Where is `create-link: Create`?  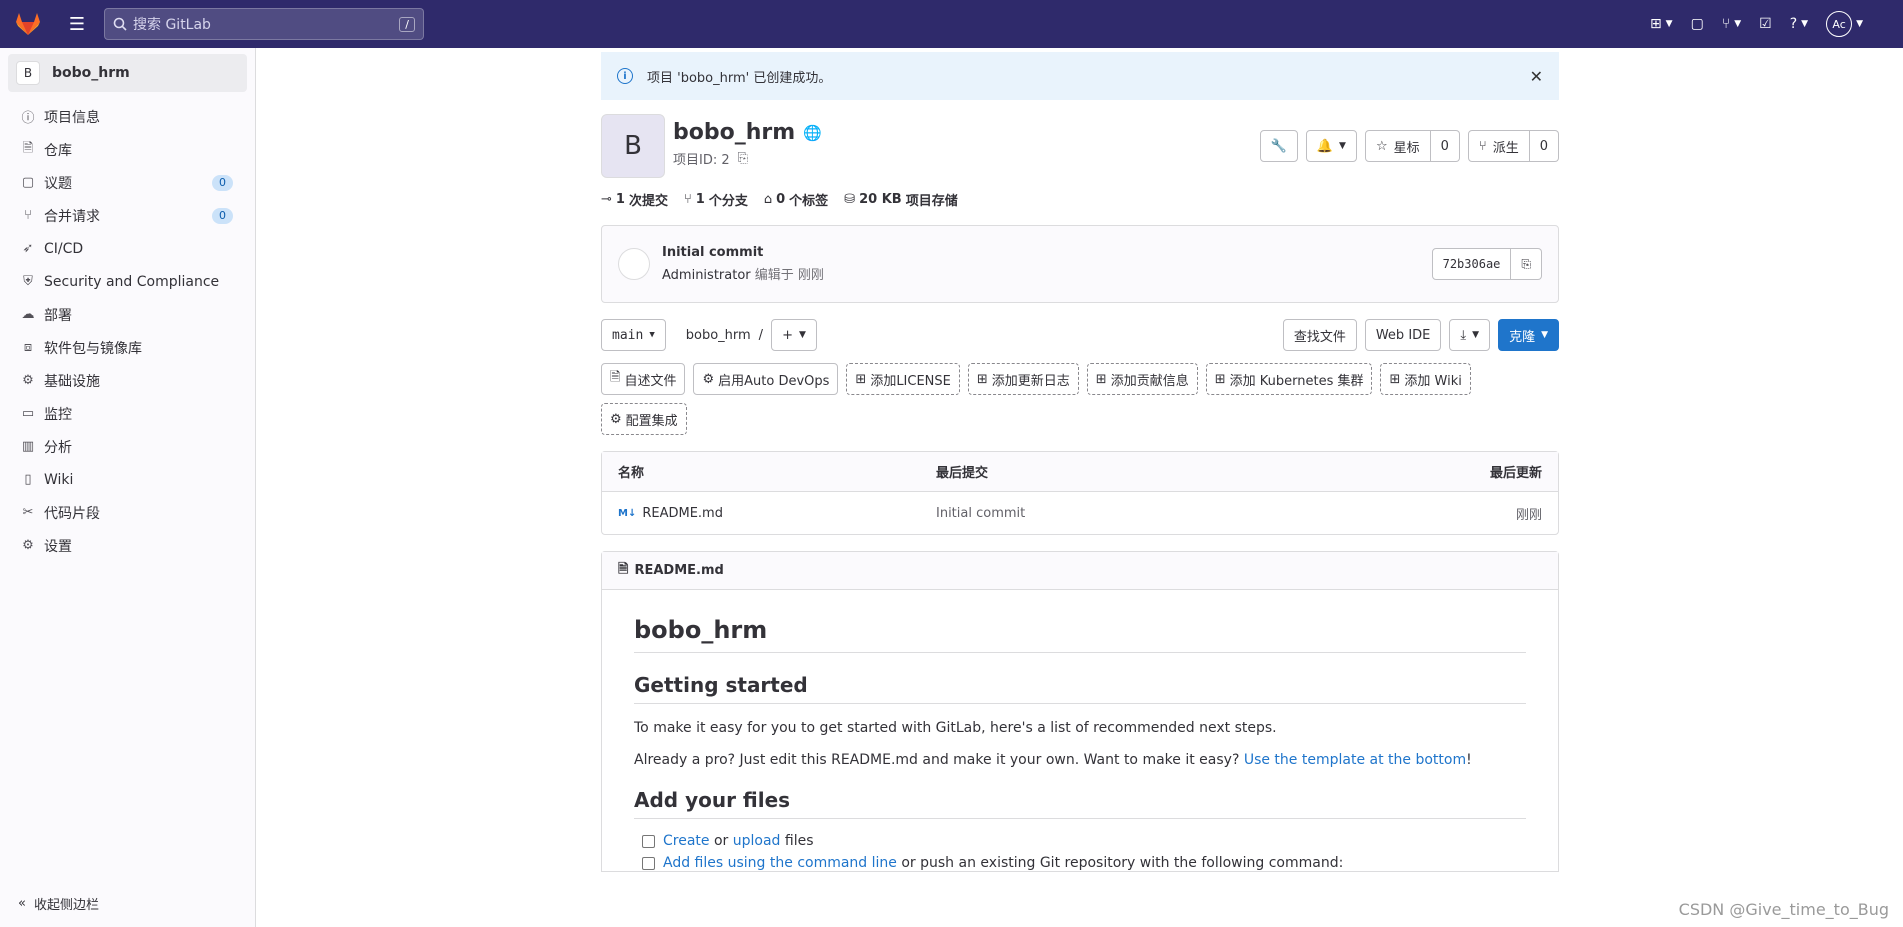 create-link: Create is located at coordinates (686, 841).